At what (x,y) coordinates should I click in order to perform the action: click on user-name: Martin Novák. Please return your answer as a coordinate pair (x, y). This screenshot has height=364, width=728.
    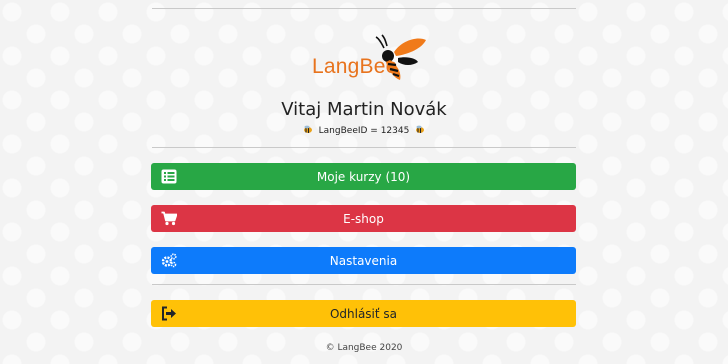
    Looking at the image, I should click on (387, 109).